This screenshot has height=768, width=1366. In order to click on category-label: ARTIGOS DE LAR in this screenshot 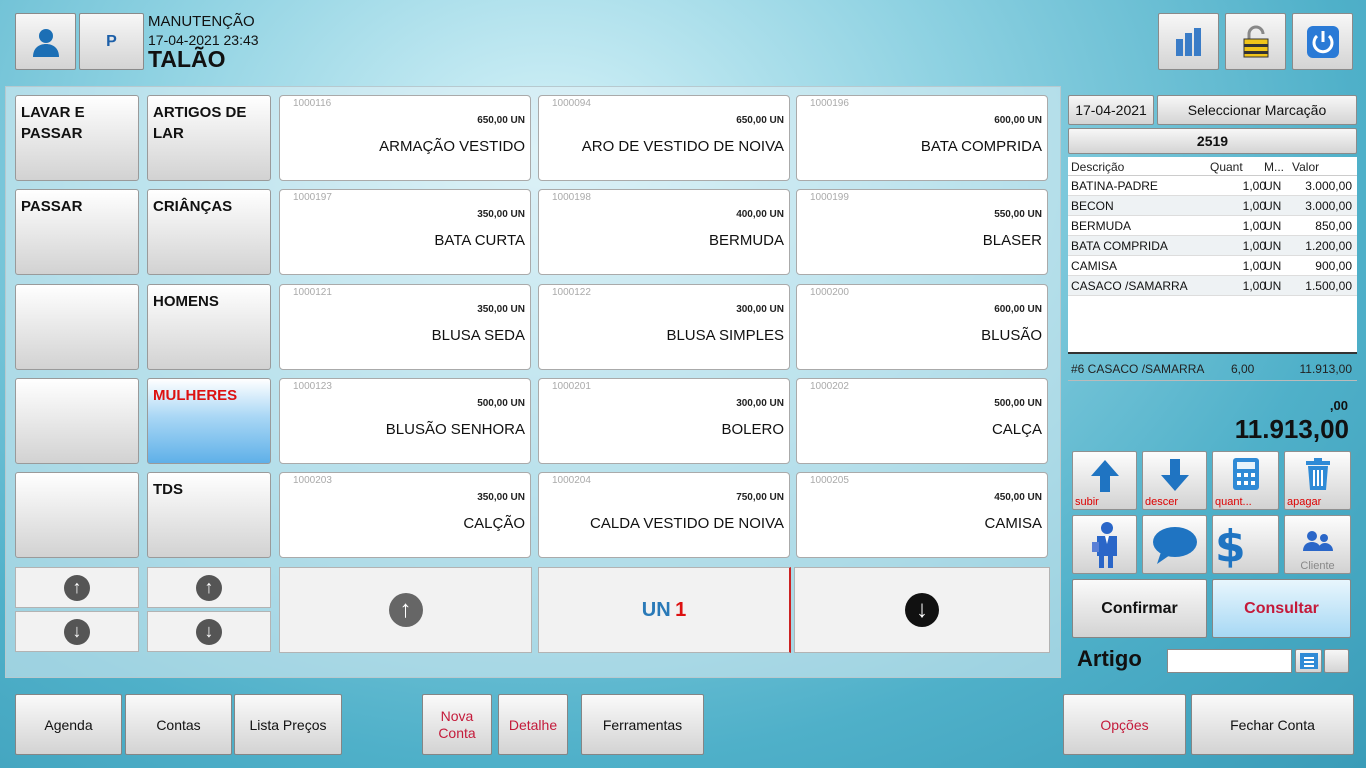, I will do `click(200, 123)`.